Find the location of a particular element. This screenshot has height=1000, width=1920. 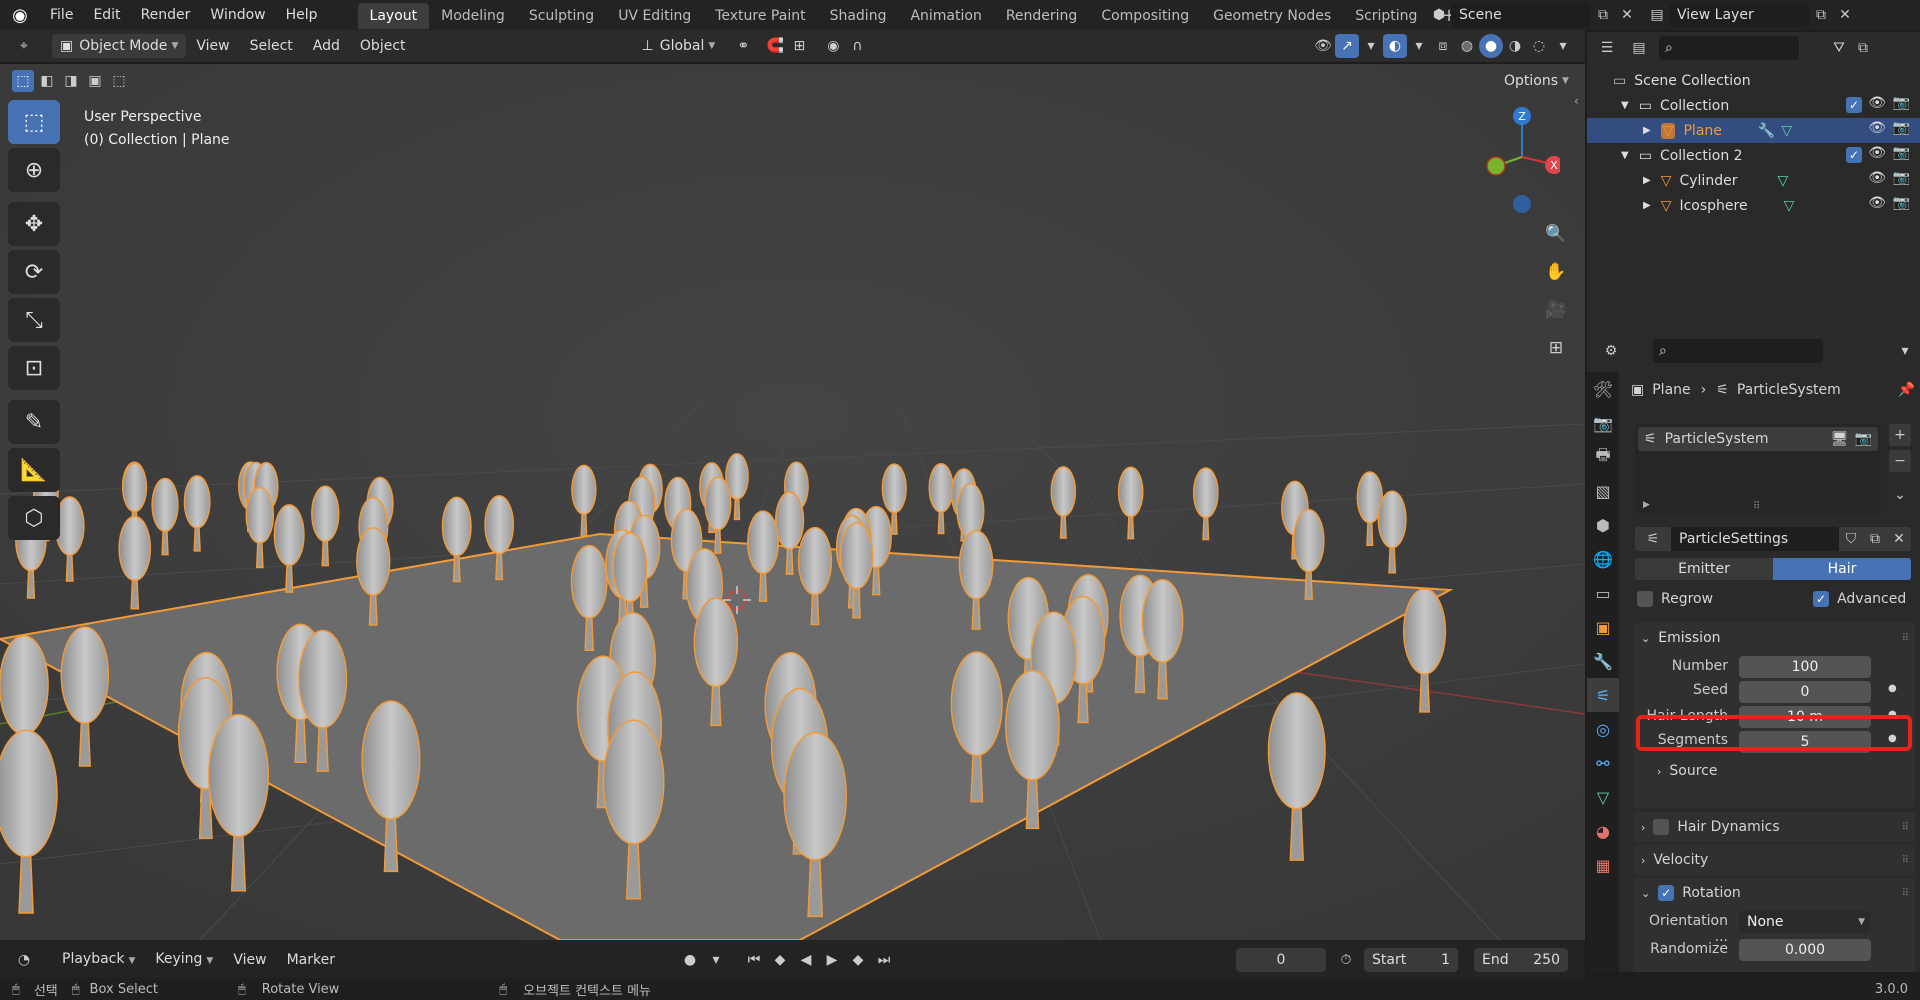

render-tab-icon: 📷 is located at coordinates (1603, 423).